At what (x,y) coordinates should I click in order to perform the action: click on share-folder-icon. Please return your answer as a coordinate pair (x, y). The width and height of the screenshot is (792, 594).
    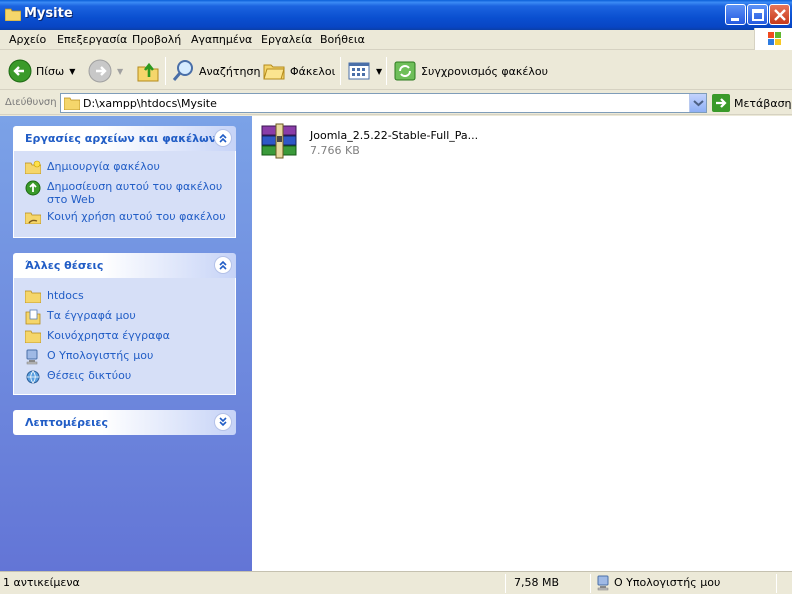
    Looking at the image, I should click on (33, 218).